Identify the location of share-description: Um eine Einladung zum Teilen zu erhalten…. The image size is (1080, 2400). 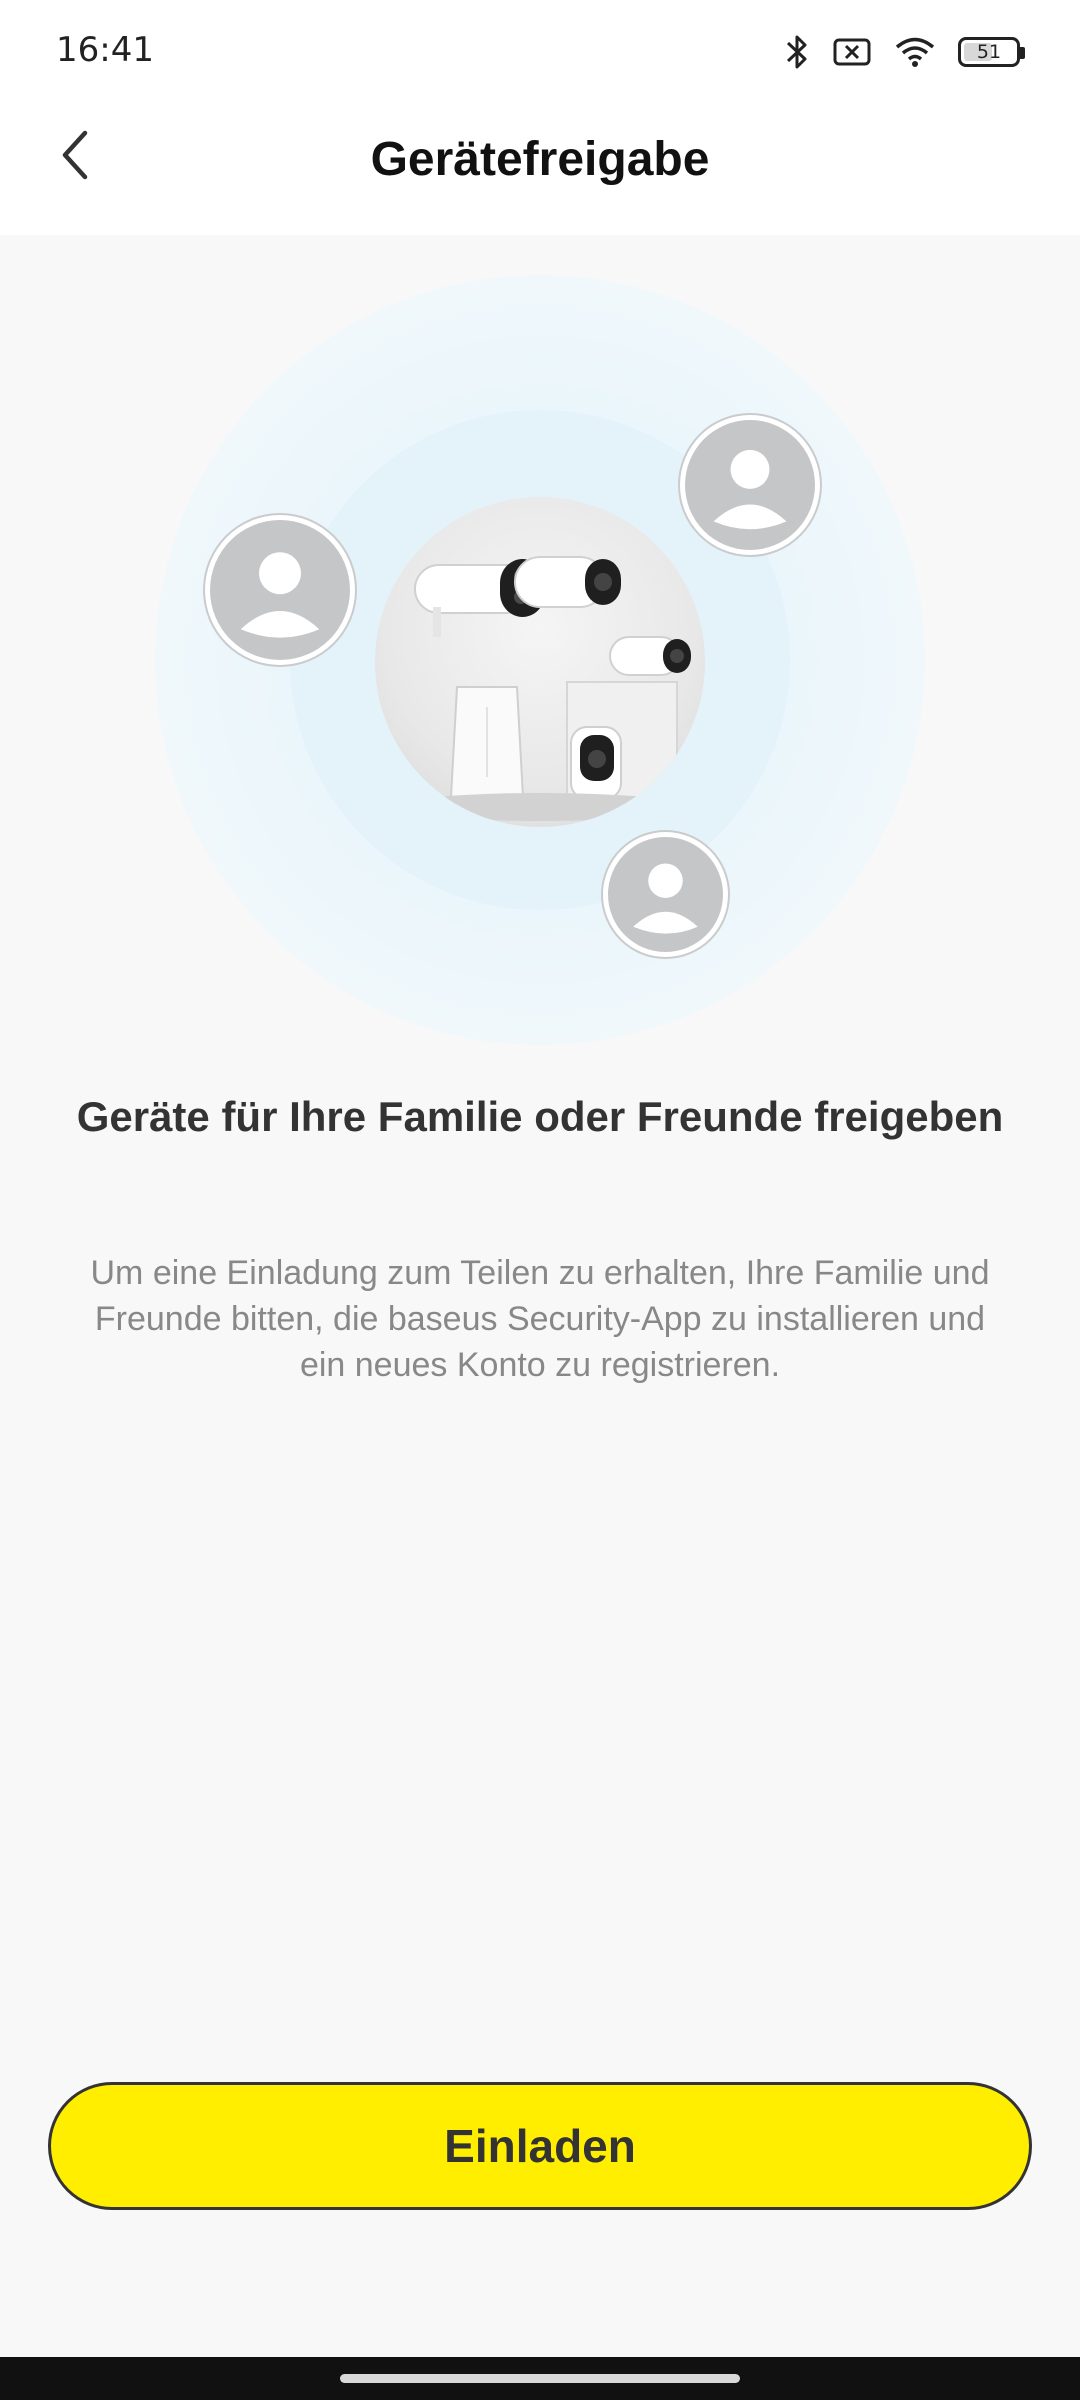
(540, 1319).